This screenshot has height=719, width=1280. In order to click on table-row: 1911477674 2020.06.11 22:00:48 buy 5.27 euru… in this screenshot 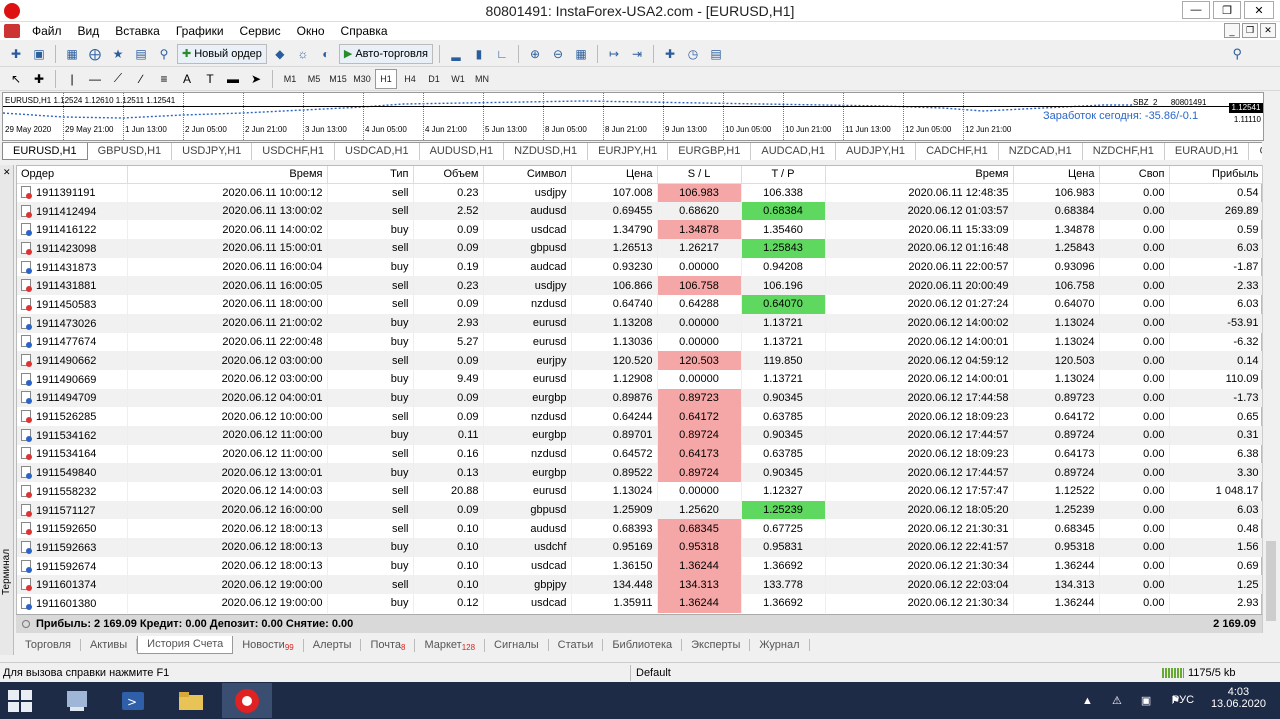, I will do `click(640, 342)`.